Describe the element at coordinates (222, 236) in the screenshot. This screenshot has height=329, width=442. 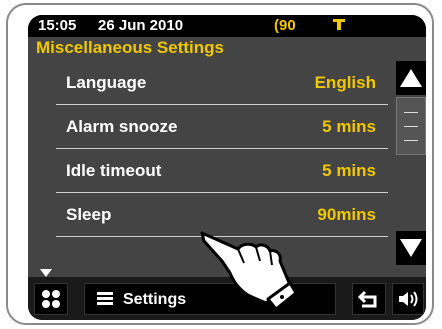
I see `row-divider` at that location.